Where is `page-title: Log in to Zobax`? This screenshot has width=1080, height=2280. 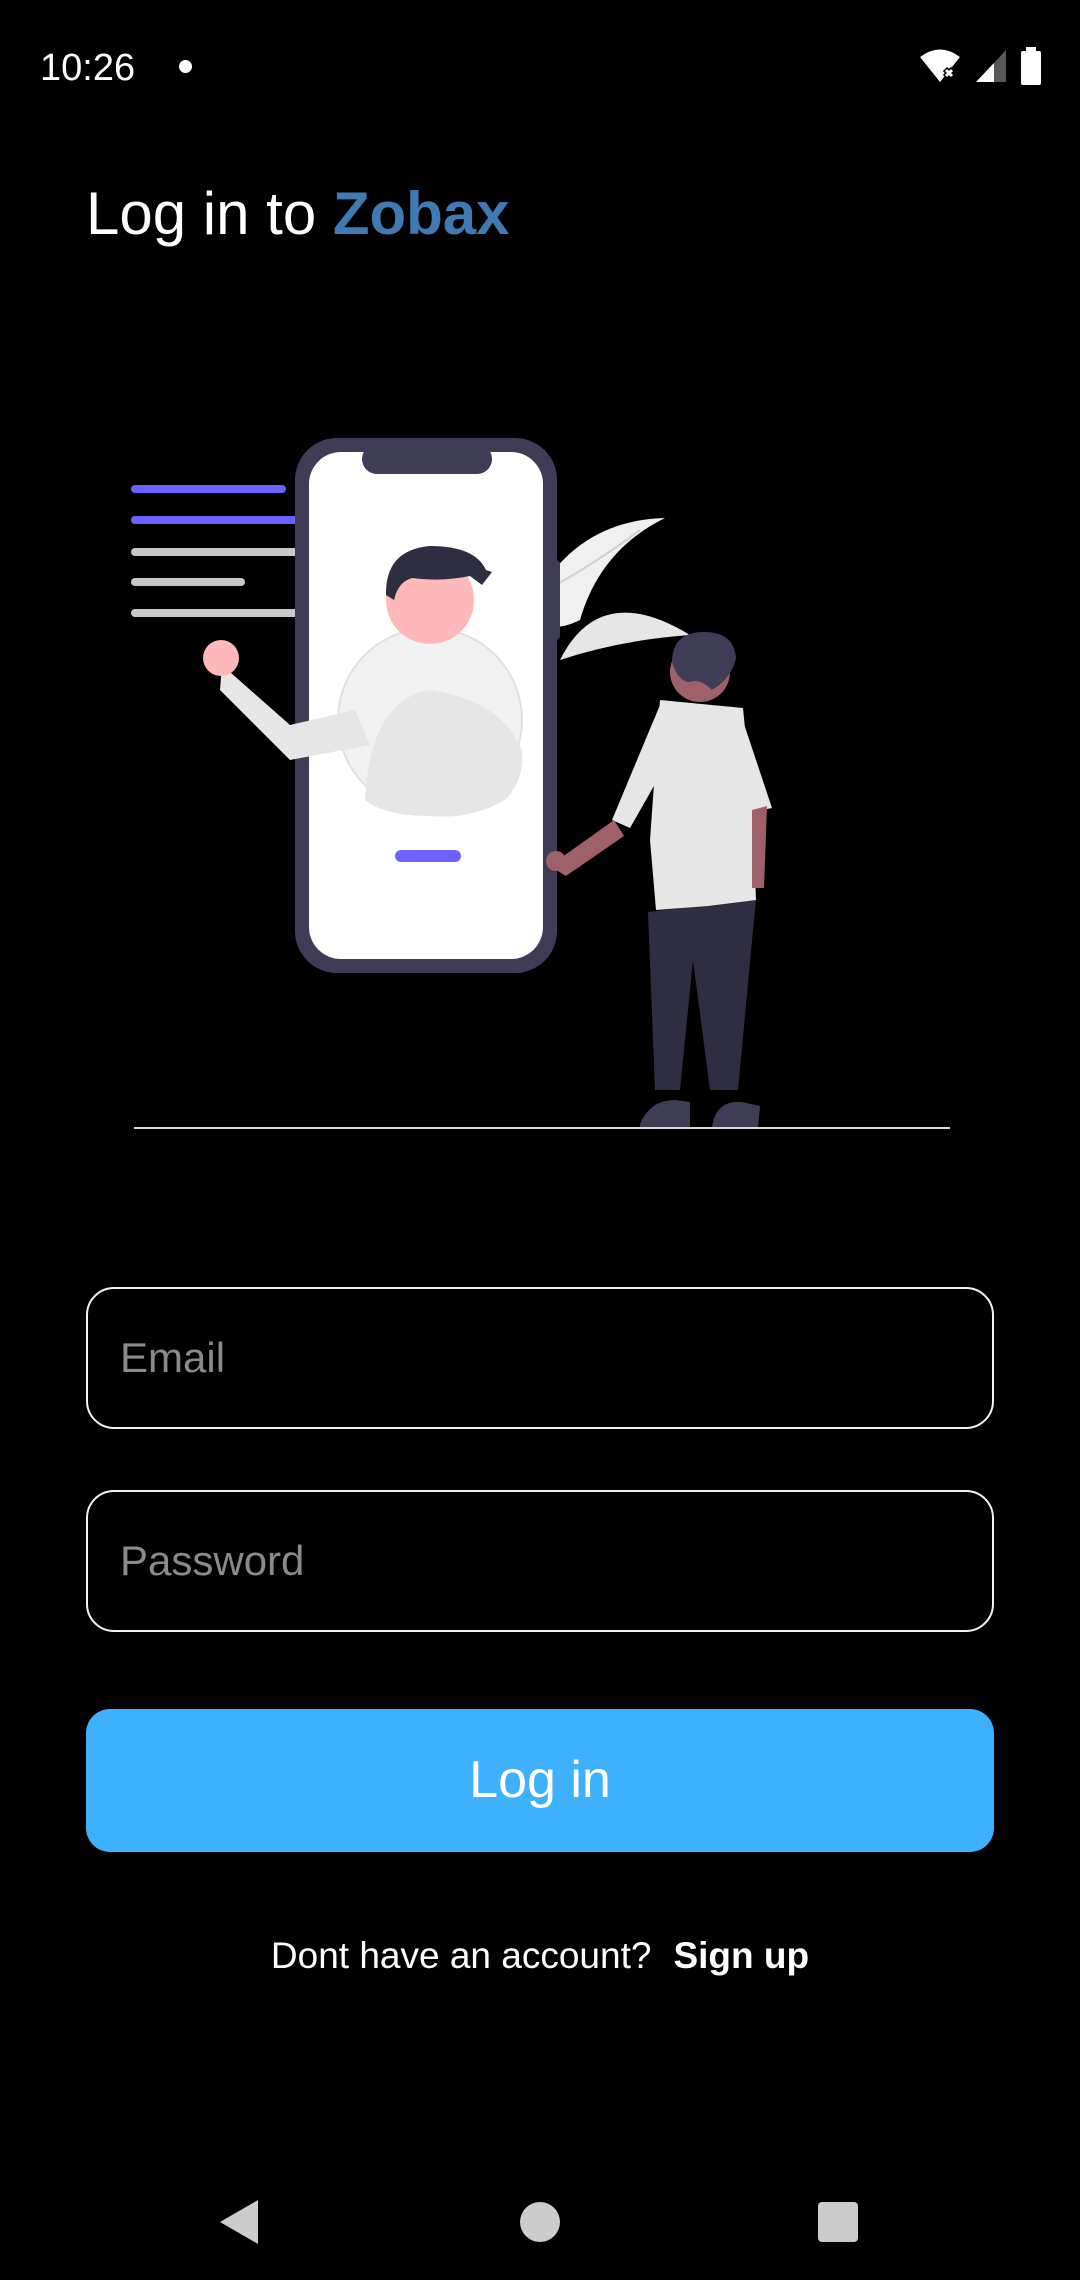
page-title: Log in to Zobax is located at coordinates (298, 214).